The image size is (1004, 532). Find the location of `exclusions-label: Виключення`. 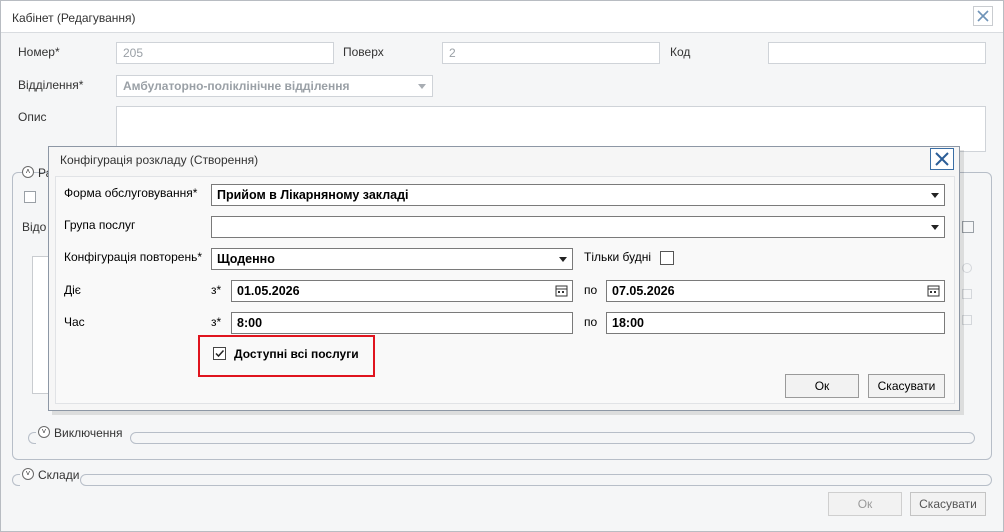

exclusions-label: Виключення is located at coordinates (88, 433).